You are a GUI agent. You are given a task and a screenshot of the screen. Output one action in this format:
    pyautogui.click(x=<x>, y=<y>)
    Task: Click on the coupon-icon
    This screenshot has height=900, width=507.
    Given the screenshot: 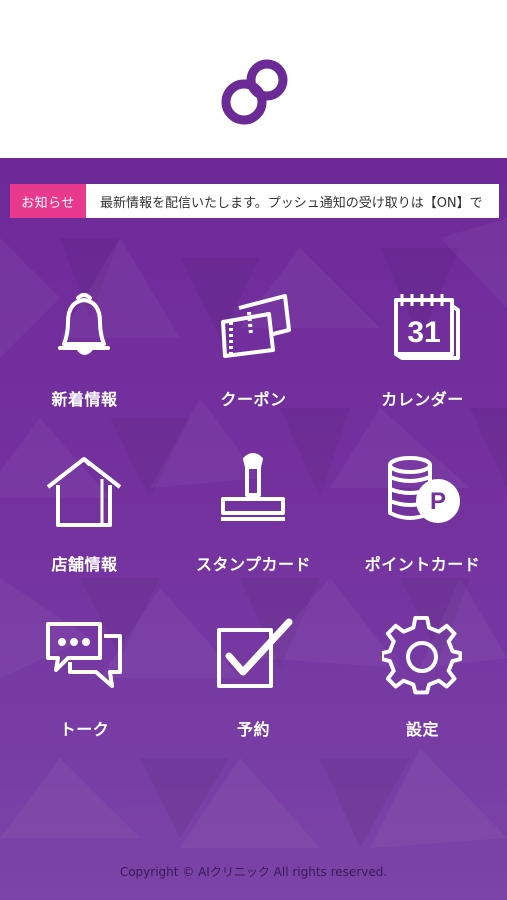 What is the action you would take?
    pyautogui.click(x=256, y=326)
    